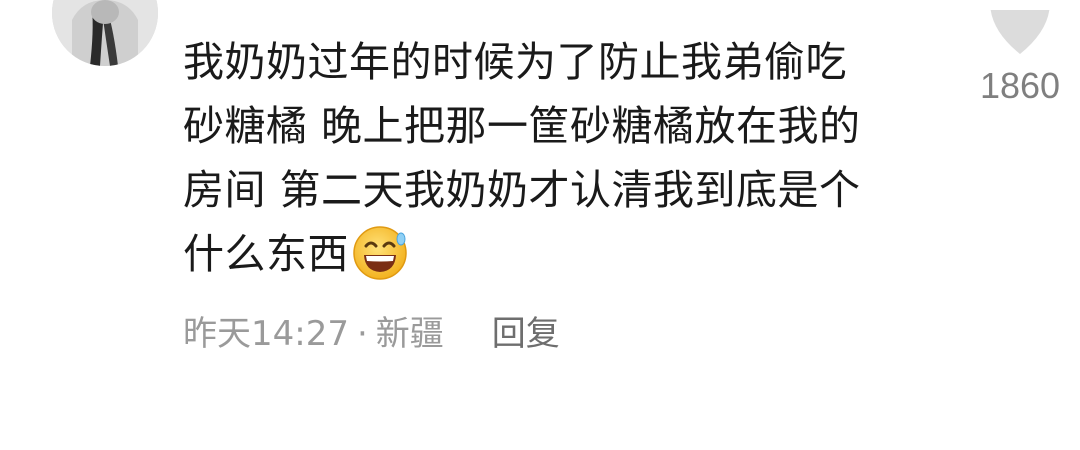 The height and width of the screenshot is (450, 1080). What do you see at coordinates (1020, 60) in the screenshot?
I see `like-button: 1860` at bounding box center [1020, 60].